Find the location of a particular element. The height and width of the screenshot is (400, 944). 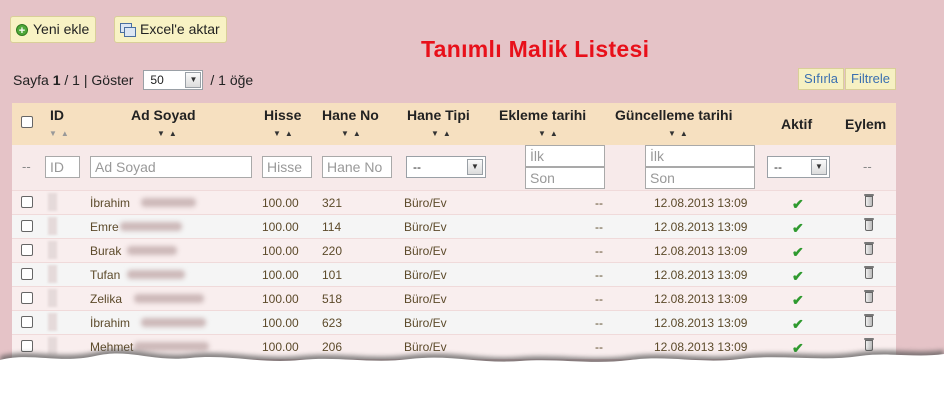

add-new-button: + Yeni ekle is located at coordinates (53, 29).